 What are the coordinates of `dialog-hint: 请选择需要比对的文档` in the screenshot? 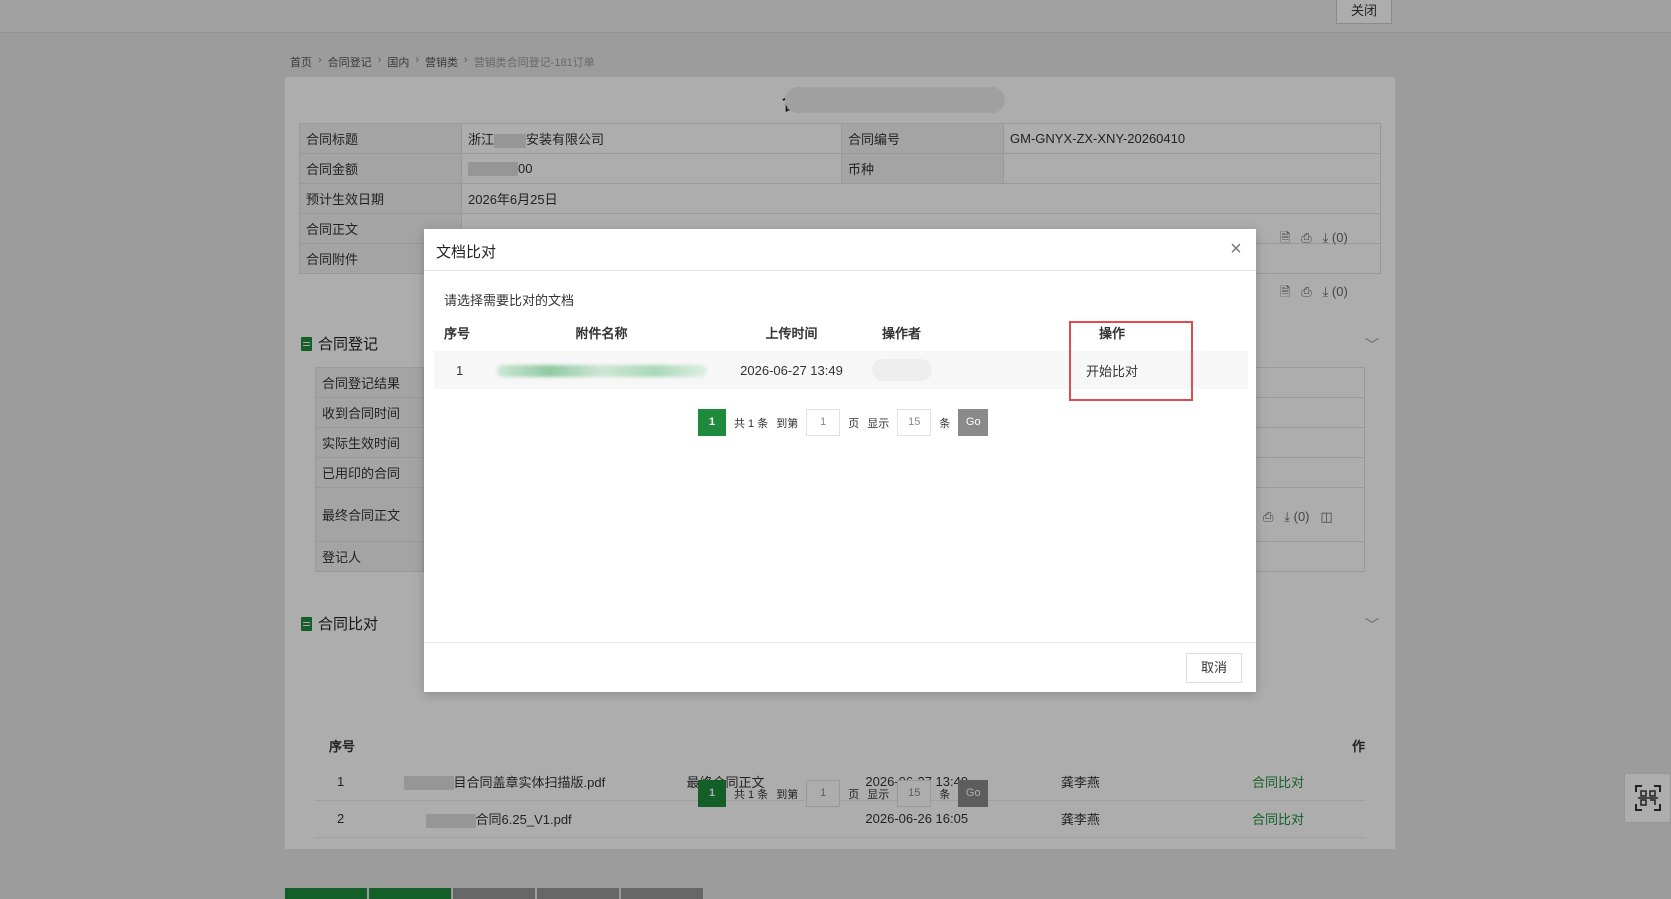 It's located at (509, 300).